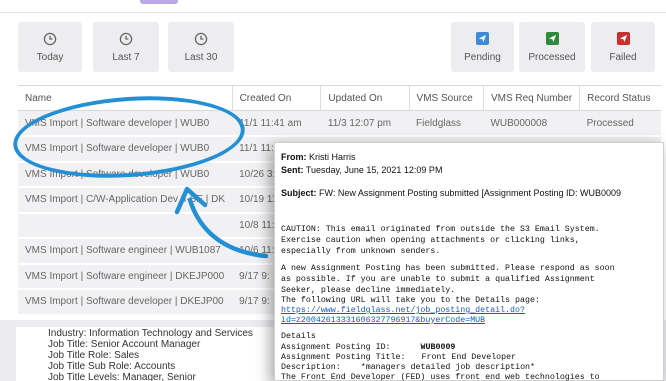 This screenshot has width=666, height=381. I want to click on email-from-line: From: Kristi Harris, so click(318, 157).